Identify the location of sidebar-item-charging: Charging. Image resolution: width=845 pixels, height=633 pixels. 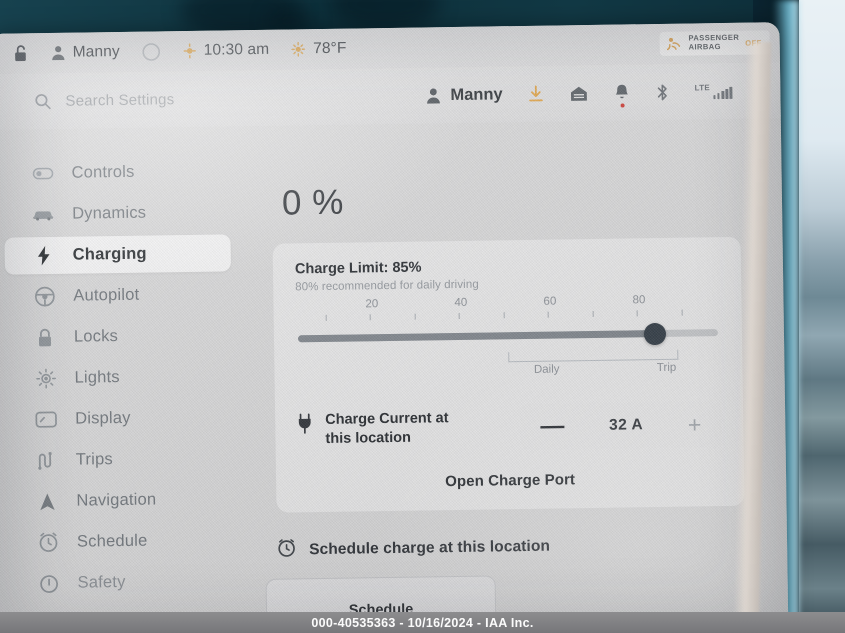
(117, 254).